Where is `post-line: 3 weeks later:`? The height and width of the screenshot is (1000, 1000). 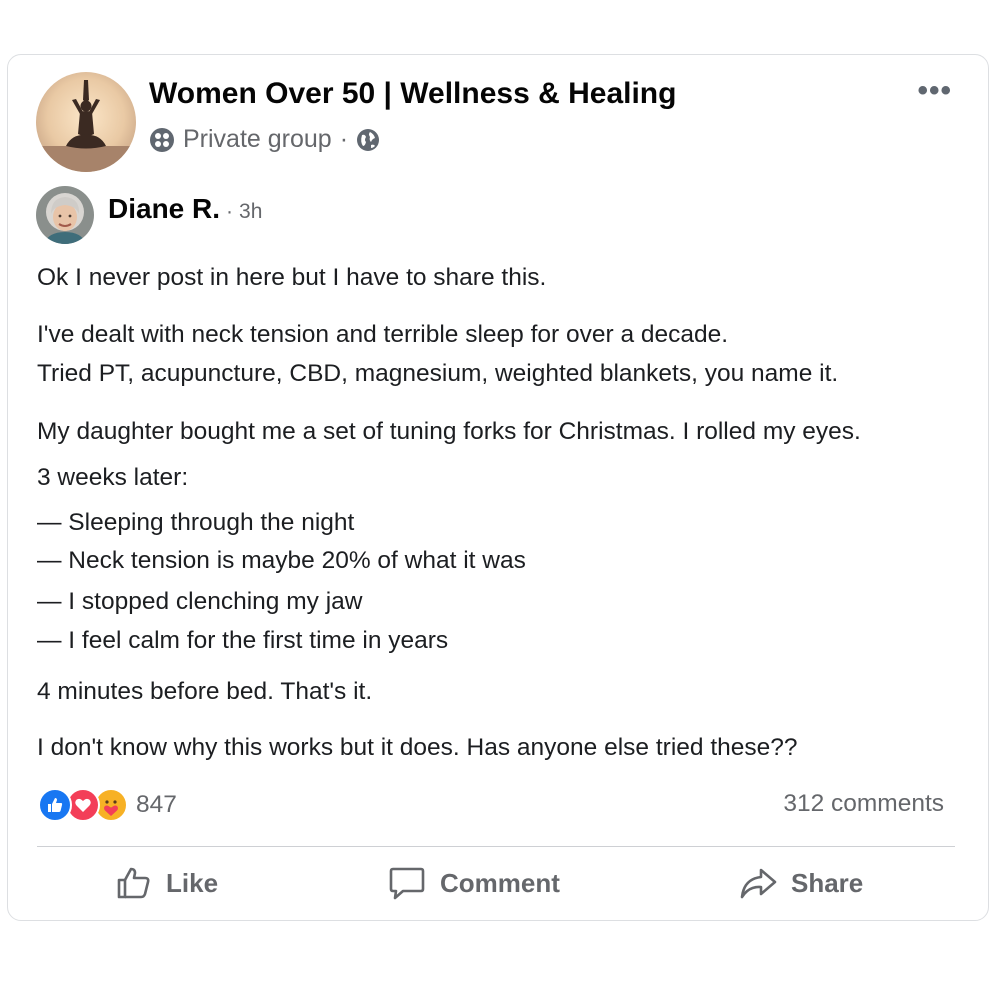 post-line: 3 weeks later: is located at coordinates (113, 477).